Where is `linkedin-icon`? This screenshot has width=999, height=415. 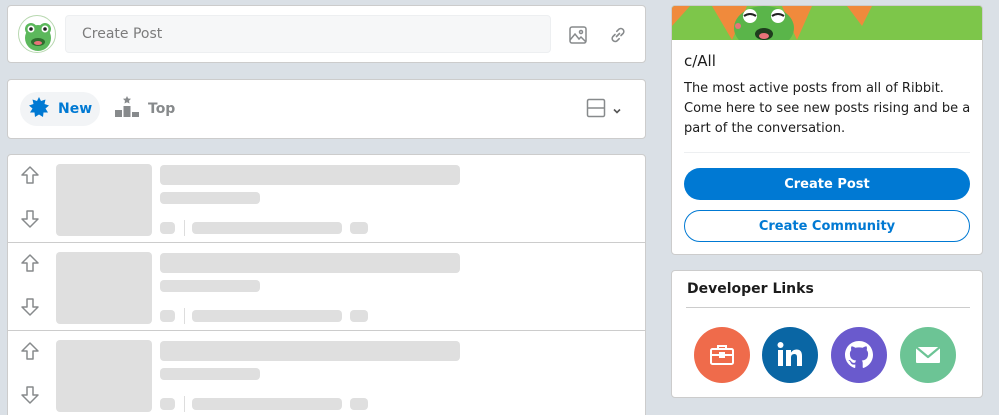 linkedin-icon is located at coordinates (790, 355).